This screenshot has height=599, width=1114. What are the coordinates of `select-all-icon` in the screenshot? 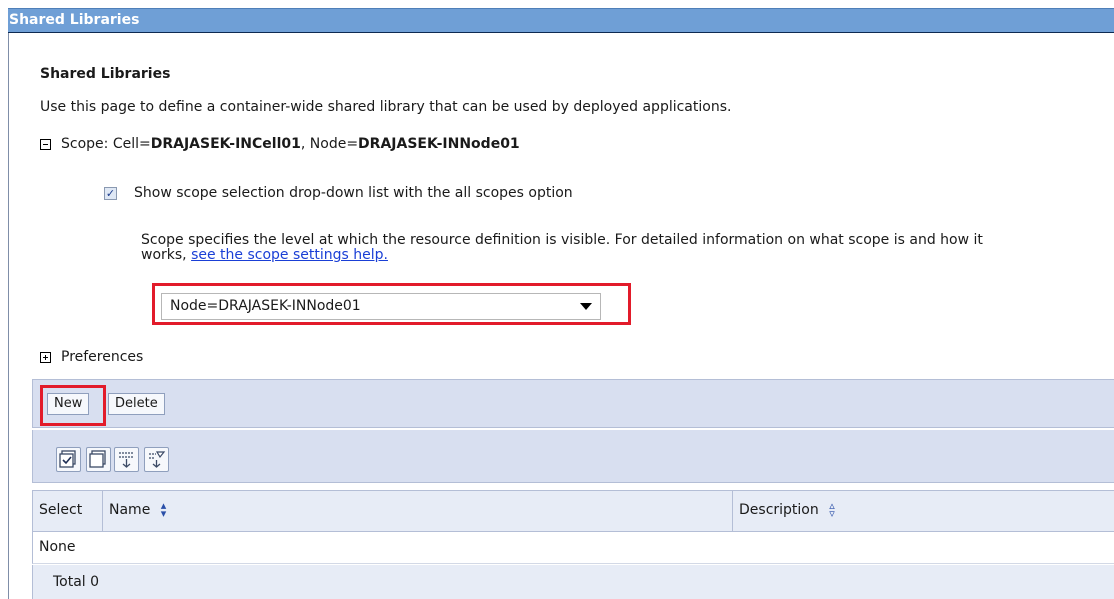 It's located at (68, 459).